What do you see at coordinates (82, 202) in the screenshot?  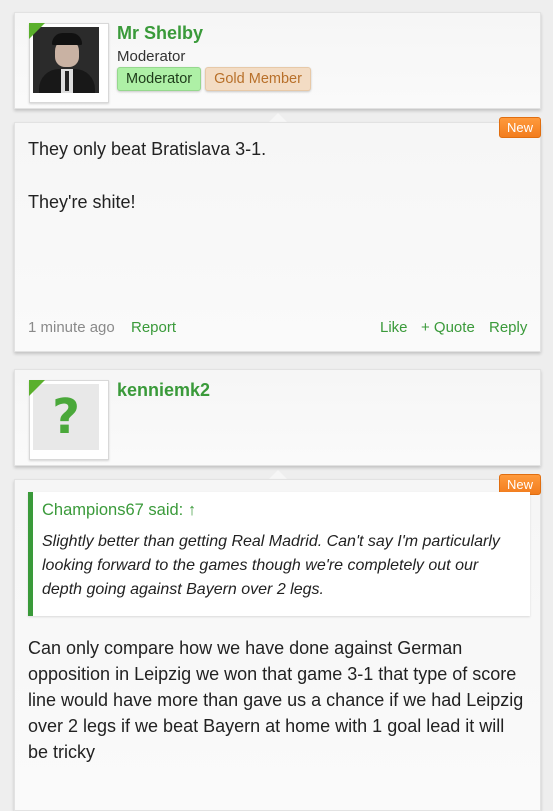 I see `post1-message-line: They're shite!` at bounding box center [82, 202].